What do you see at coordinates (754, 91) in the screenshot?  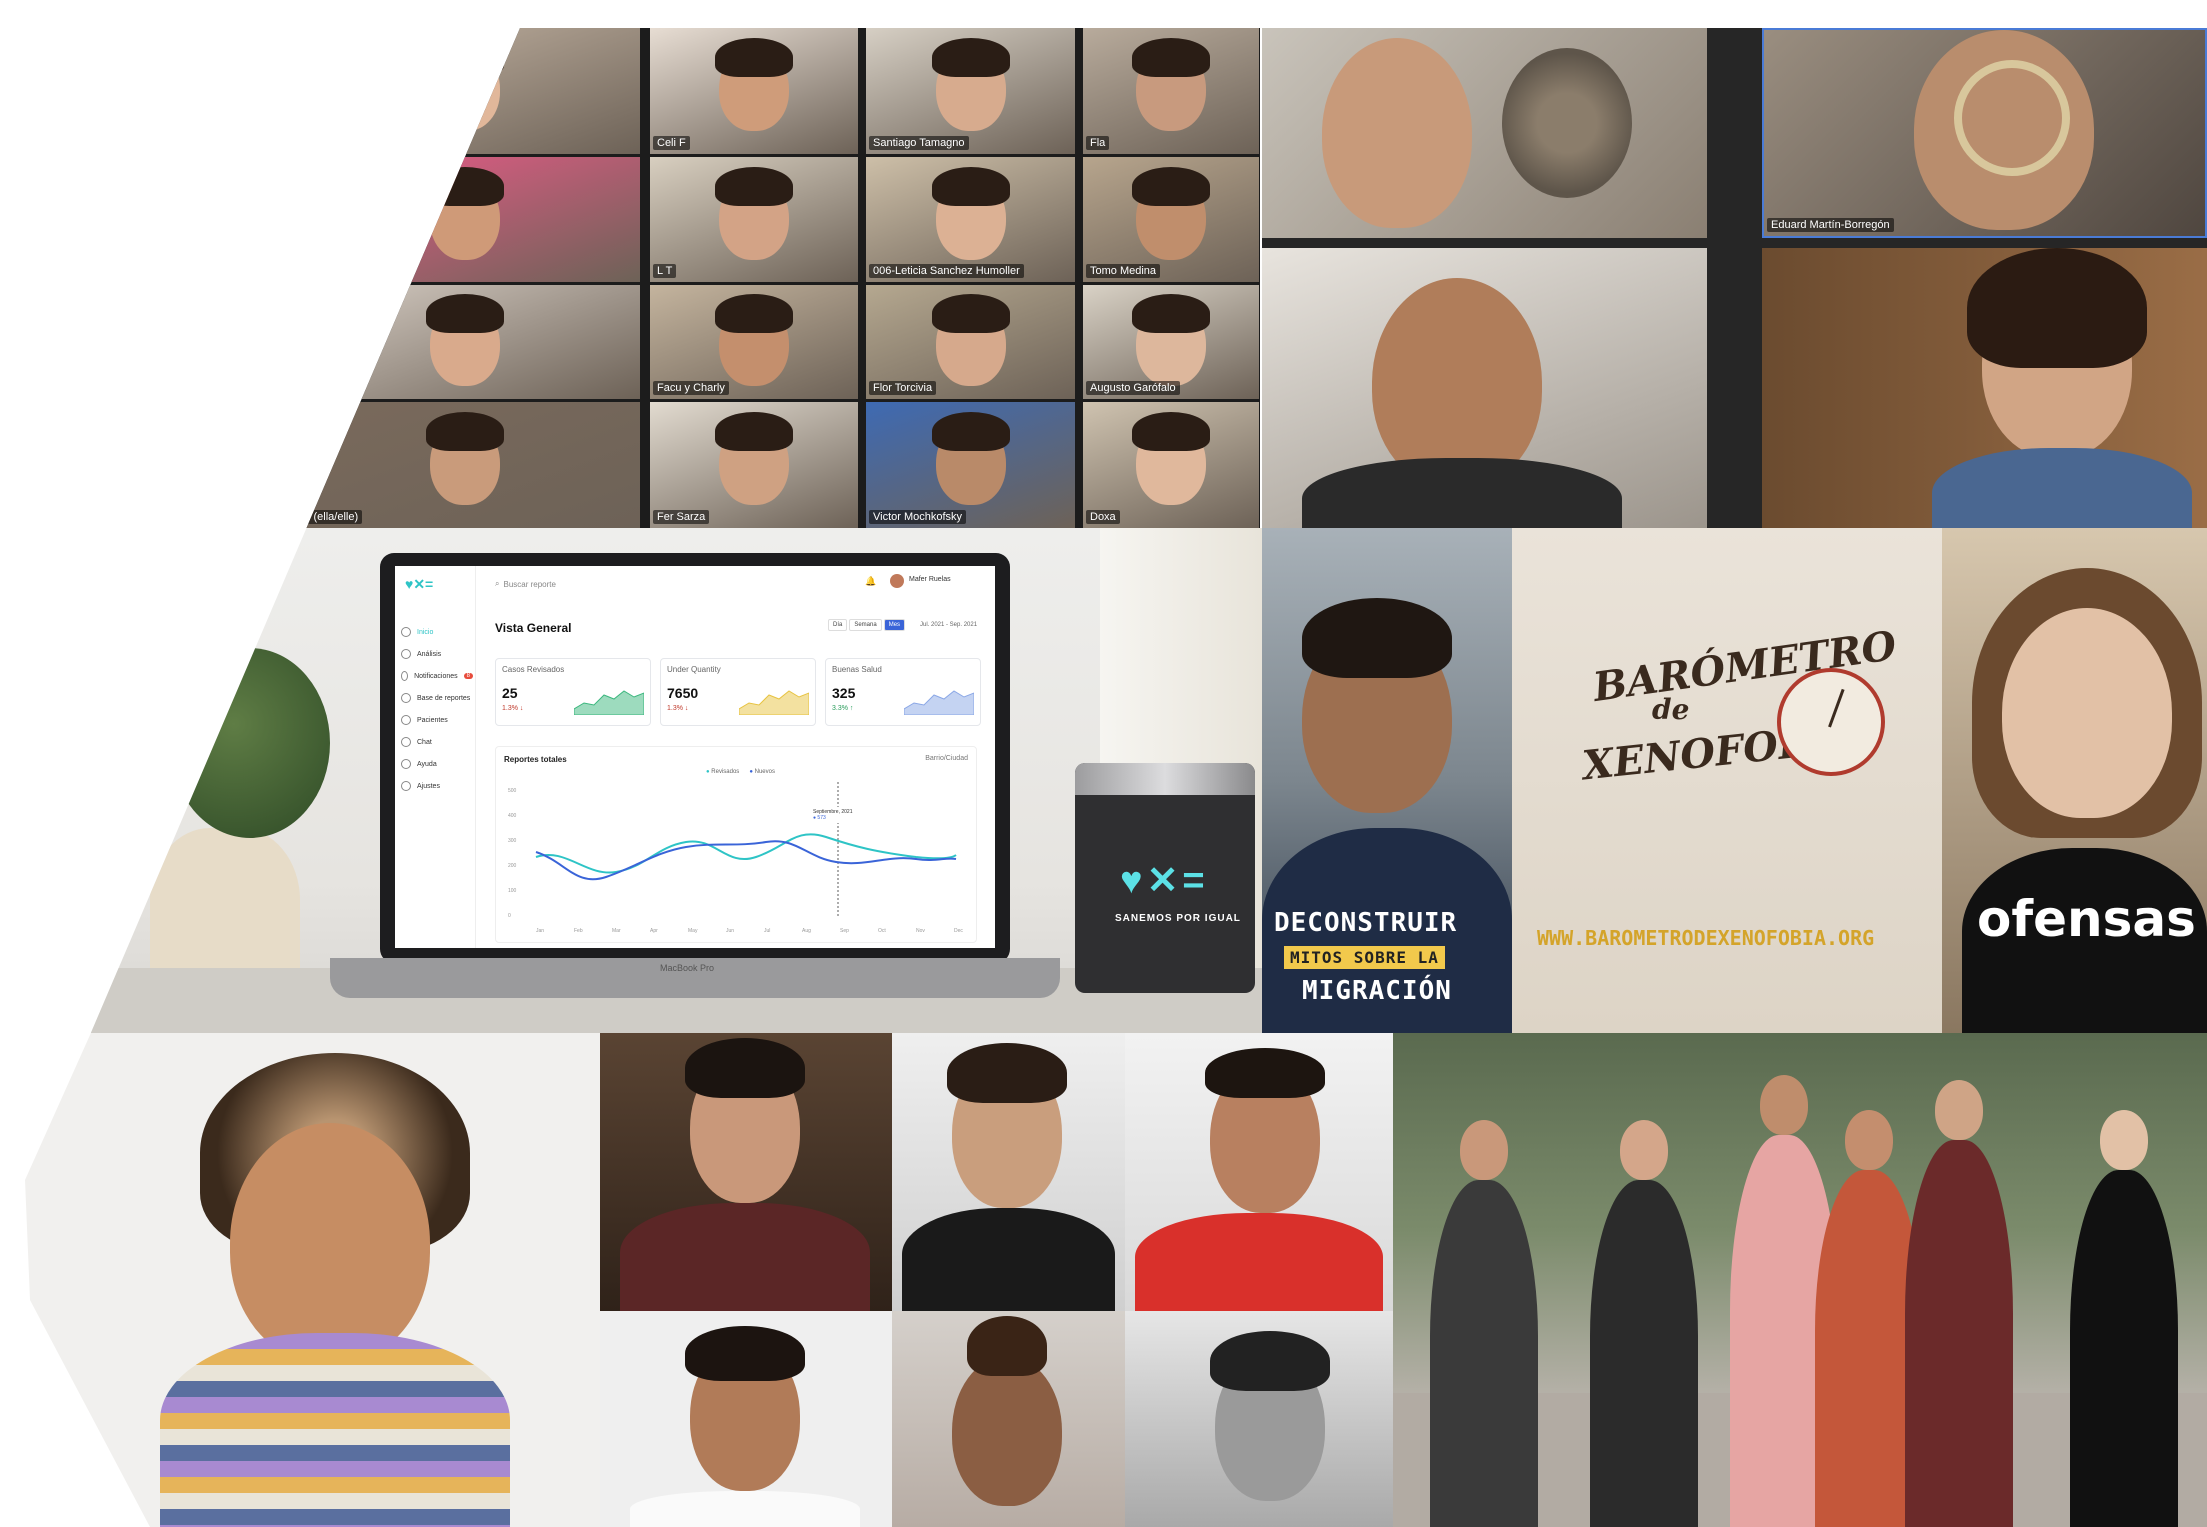 I see `video-tile: Celi F` at bounding box center [754, 91].